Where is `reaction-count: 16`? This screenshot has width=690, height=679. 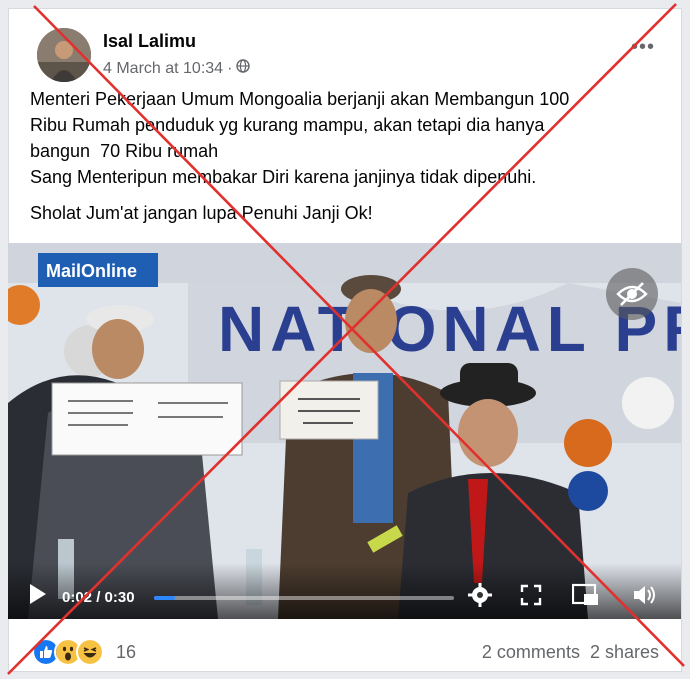
reaction-count: 16 is located at coordinates (126, 652).